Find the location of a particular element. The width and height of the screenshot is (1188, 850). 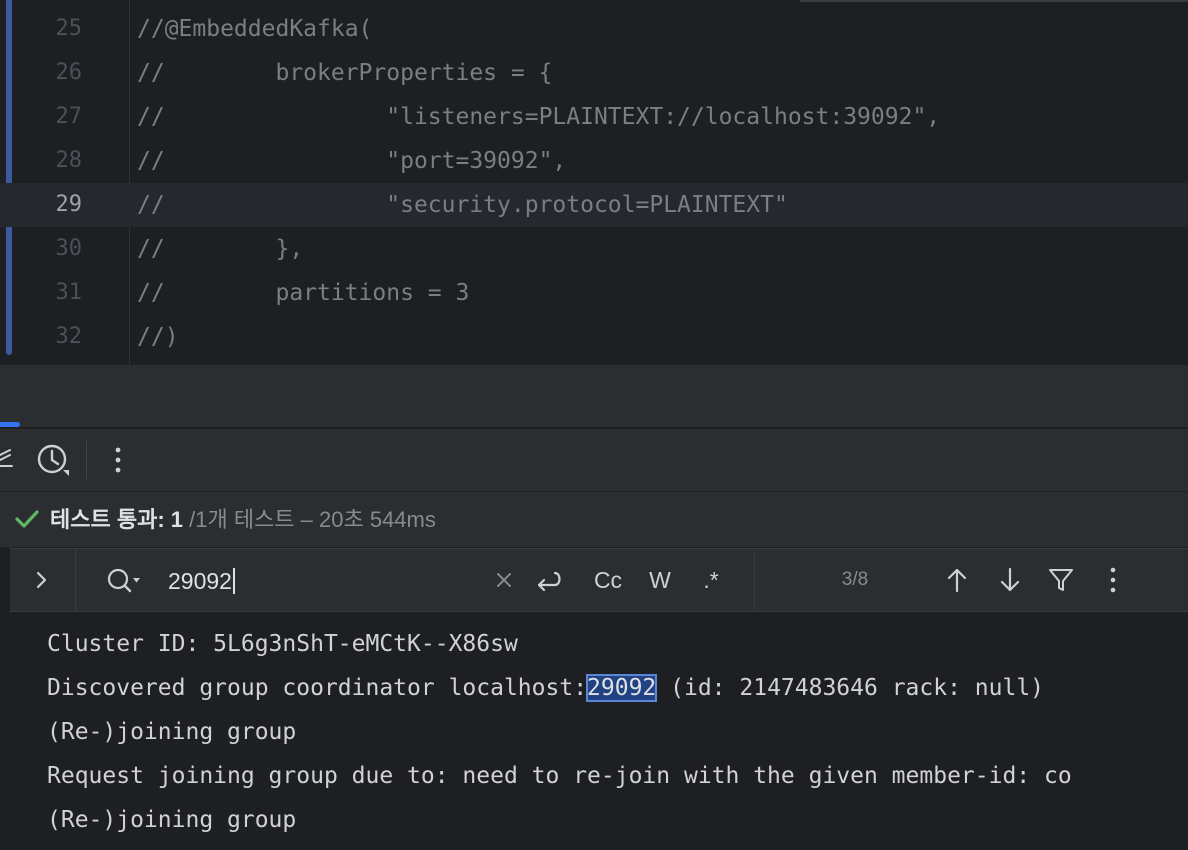

line-number: 26 is located at coordinates (69, 72).